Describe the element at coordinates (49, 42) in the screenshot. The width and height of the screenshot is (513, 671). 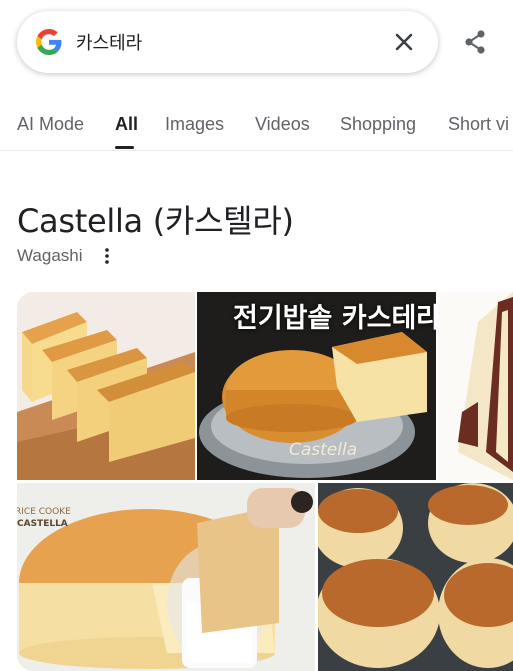
I see `google-g-icon` at that location.